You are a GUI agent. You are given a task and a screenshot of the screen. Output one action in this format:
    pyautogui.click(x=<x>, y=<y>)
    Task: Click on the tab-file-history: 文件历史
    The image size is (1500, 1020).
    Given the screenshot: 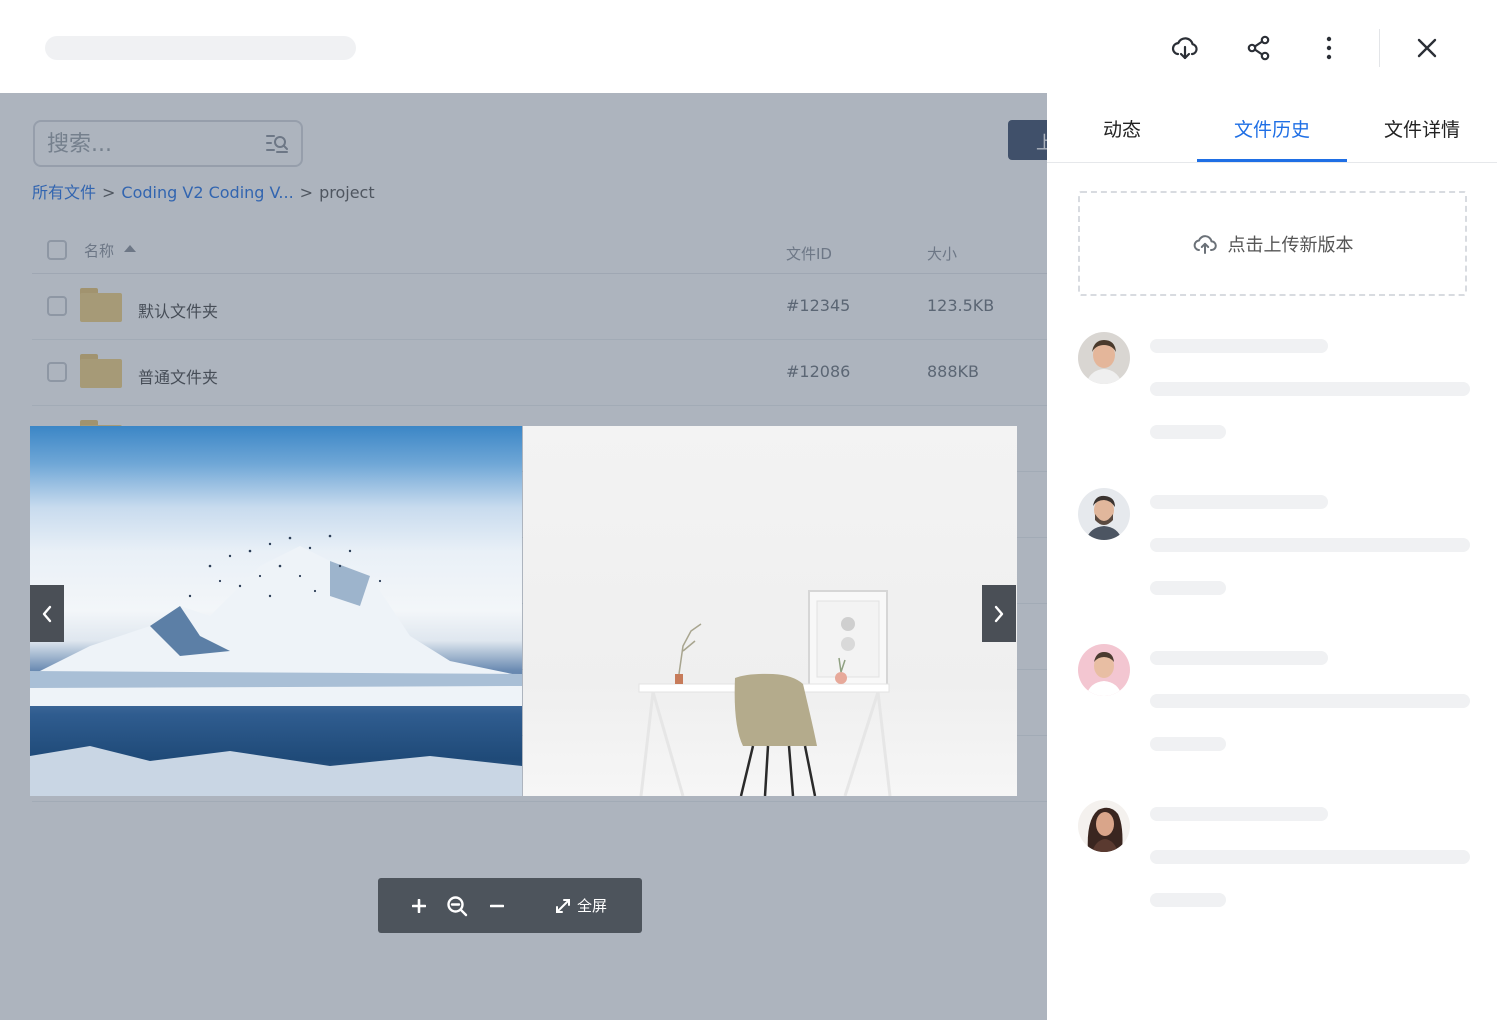 What is the action you would take?
    pyautogui.click(x=1272, y=128)
    